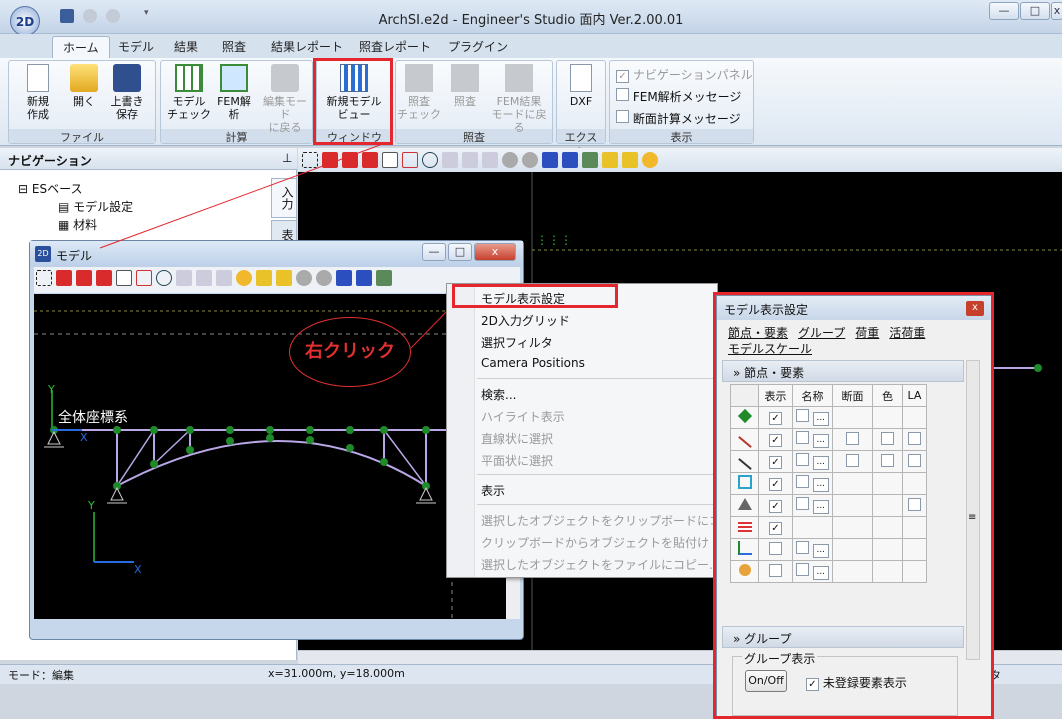  Describe the element at coordinates (684, 74) in the screenshot. I see `nav-panel-toggle: ✓ ナビゲーションパネル` at that location.